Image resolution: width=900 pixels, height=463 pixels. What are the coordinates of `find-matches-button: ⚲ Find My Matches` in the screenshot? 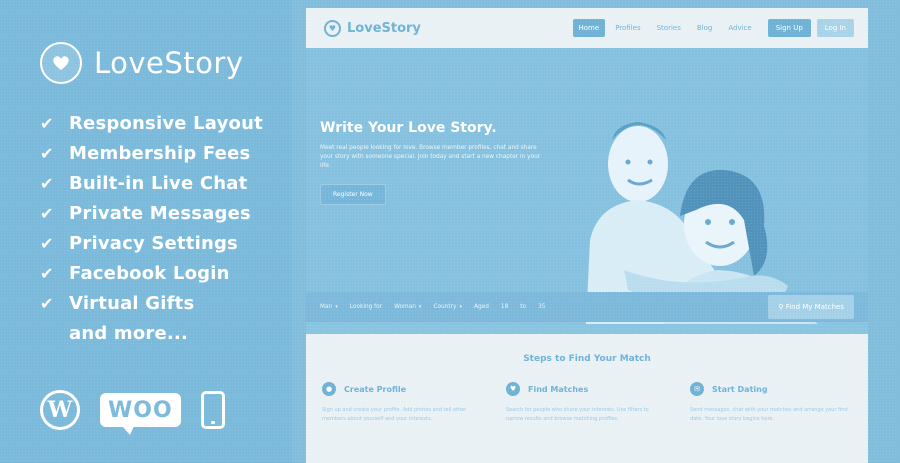 It's located at (811, 307).